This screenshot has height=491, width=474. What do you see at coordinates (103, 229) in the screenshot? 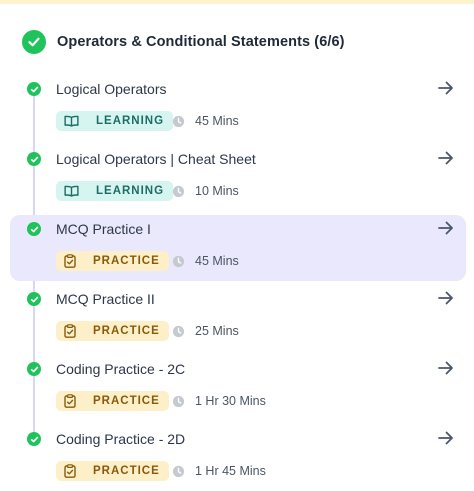
I see `item-title: MCQ Practice I` at bounding box center [103, 229].